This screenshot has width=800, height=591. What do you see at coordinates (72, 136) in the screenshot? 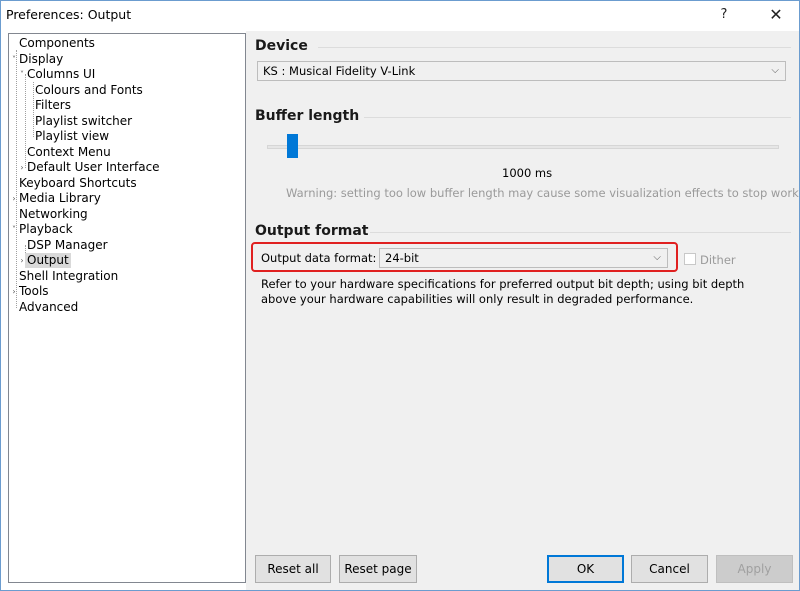
I see `tree-item-label: Playlist view` at bounding box center [72, 136].